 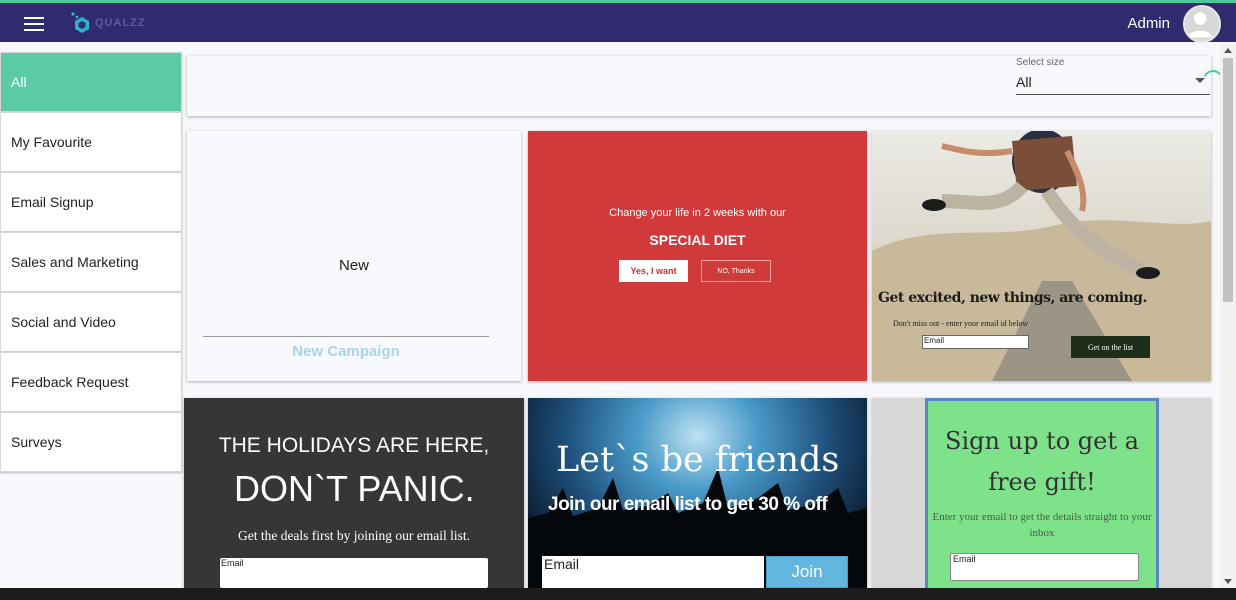 What do you see at coordinates (1042, 461) in the screenshot?
I see `gift-headline: Sign up to get a free gift!` at bounding box center [1042, 461].